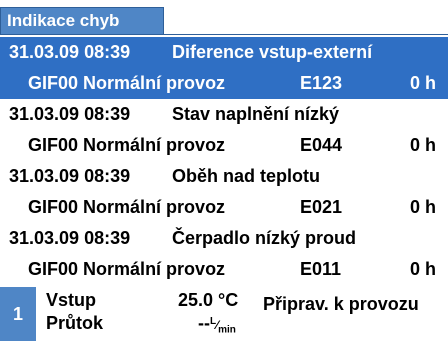  Describe the element at coordinates (18, 314) in the screenshot. I see `channel-number: 1` at that location.